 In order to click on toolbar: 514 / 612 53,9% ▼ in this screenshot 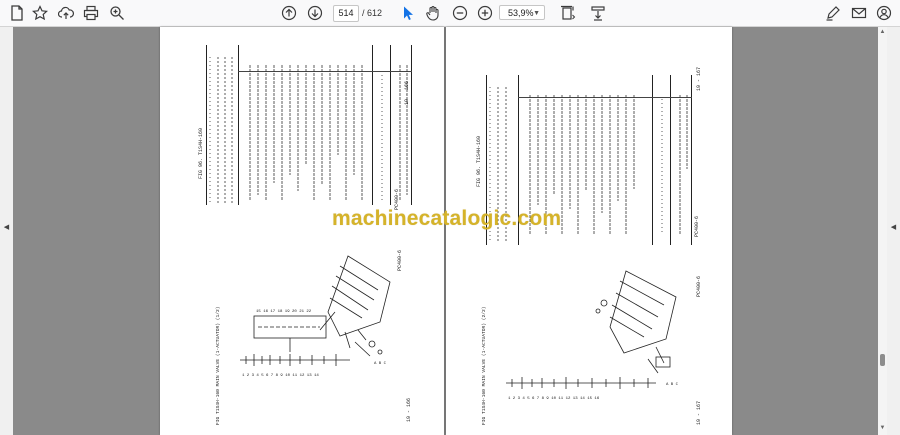, I will do `click(450, 13)`.